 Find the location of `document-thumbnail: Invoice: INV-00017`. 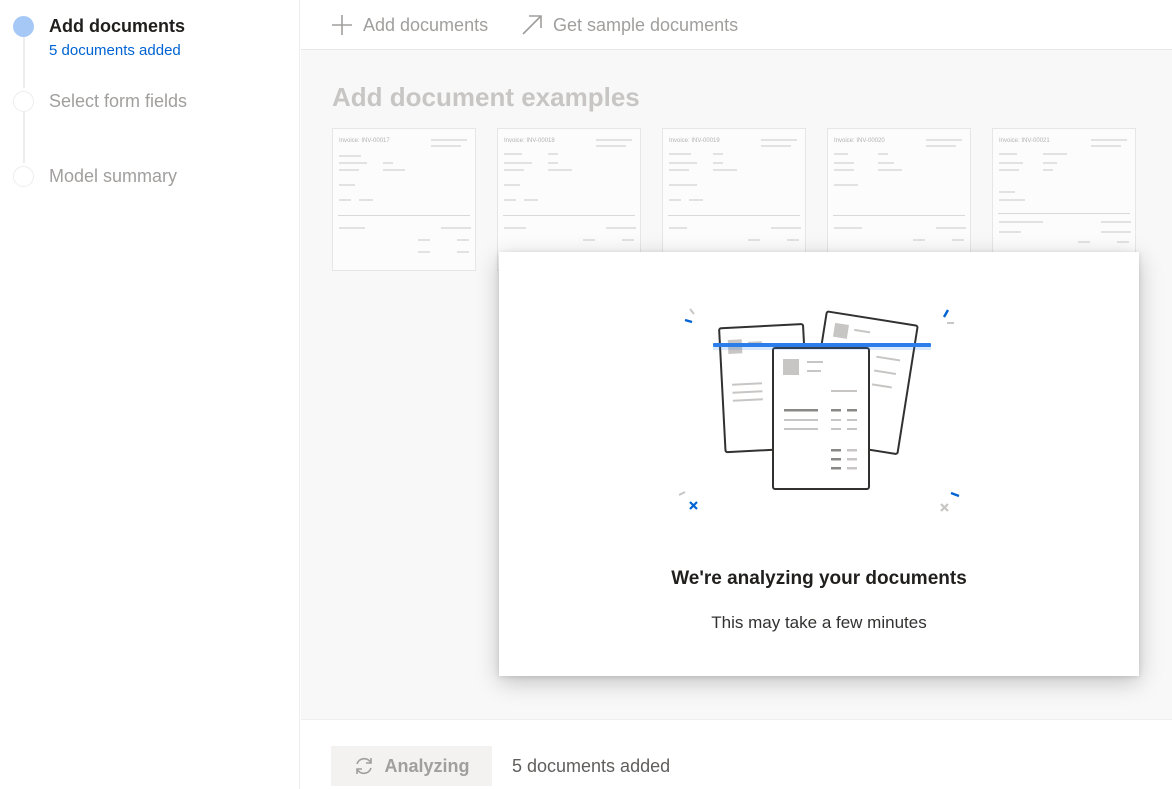

document-thumbnail: Invoice: INV-00017 is located at coordinates (404, 199).